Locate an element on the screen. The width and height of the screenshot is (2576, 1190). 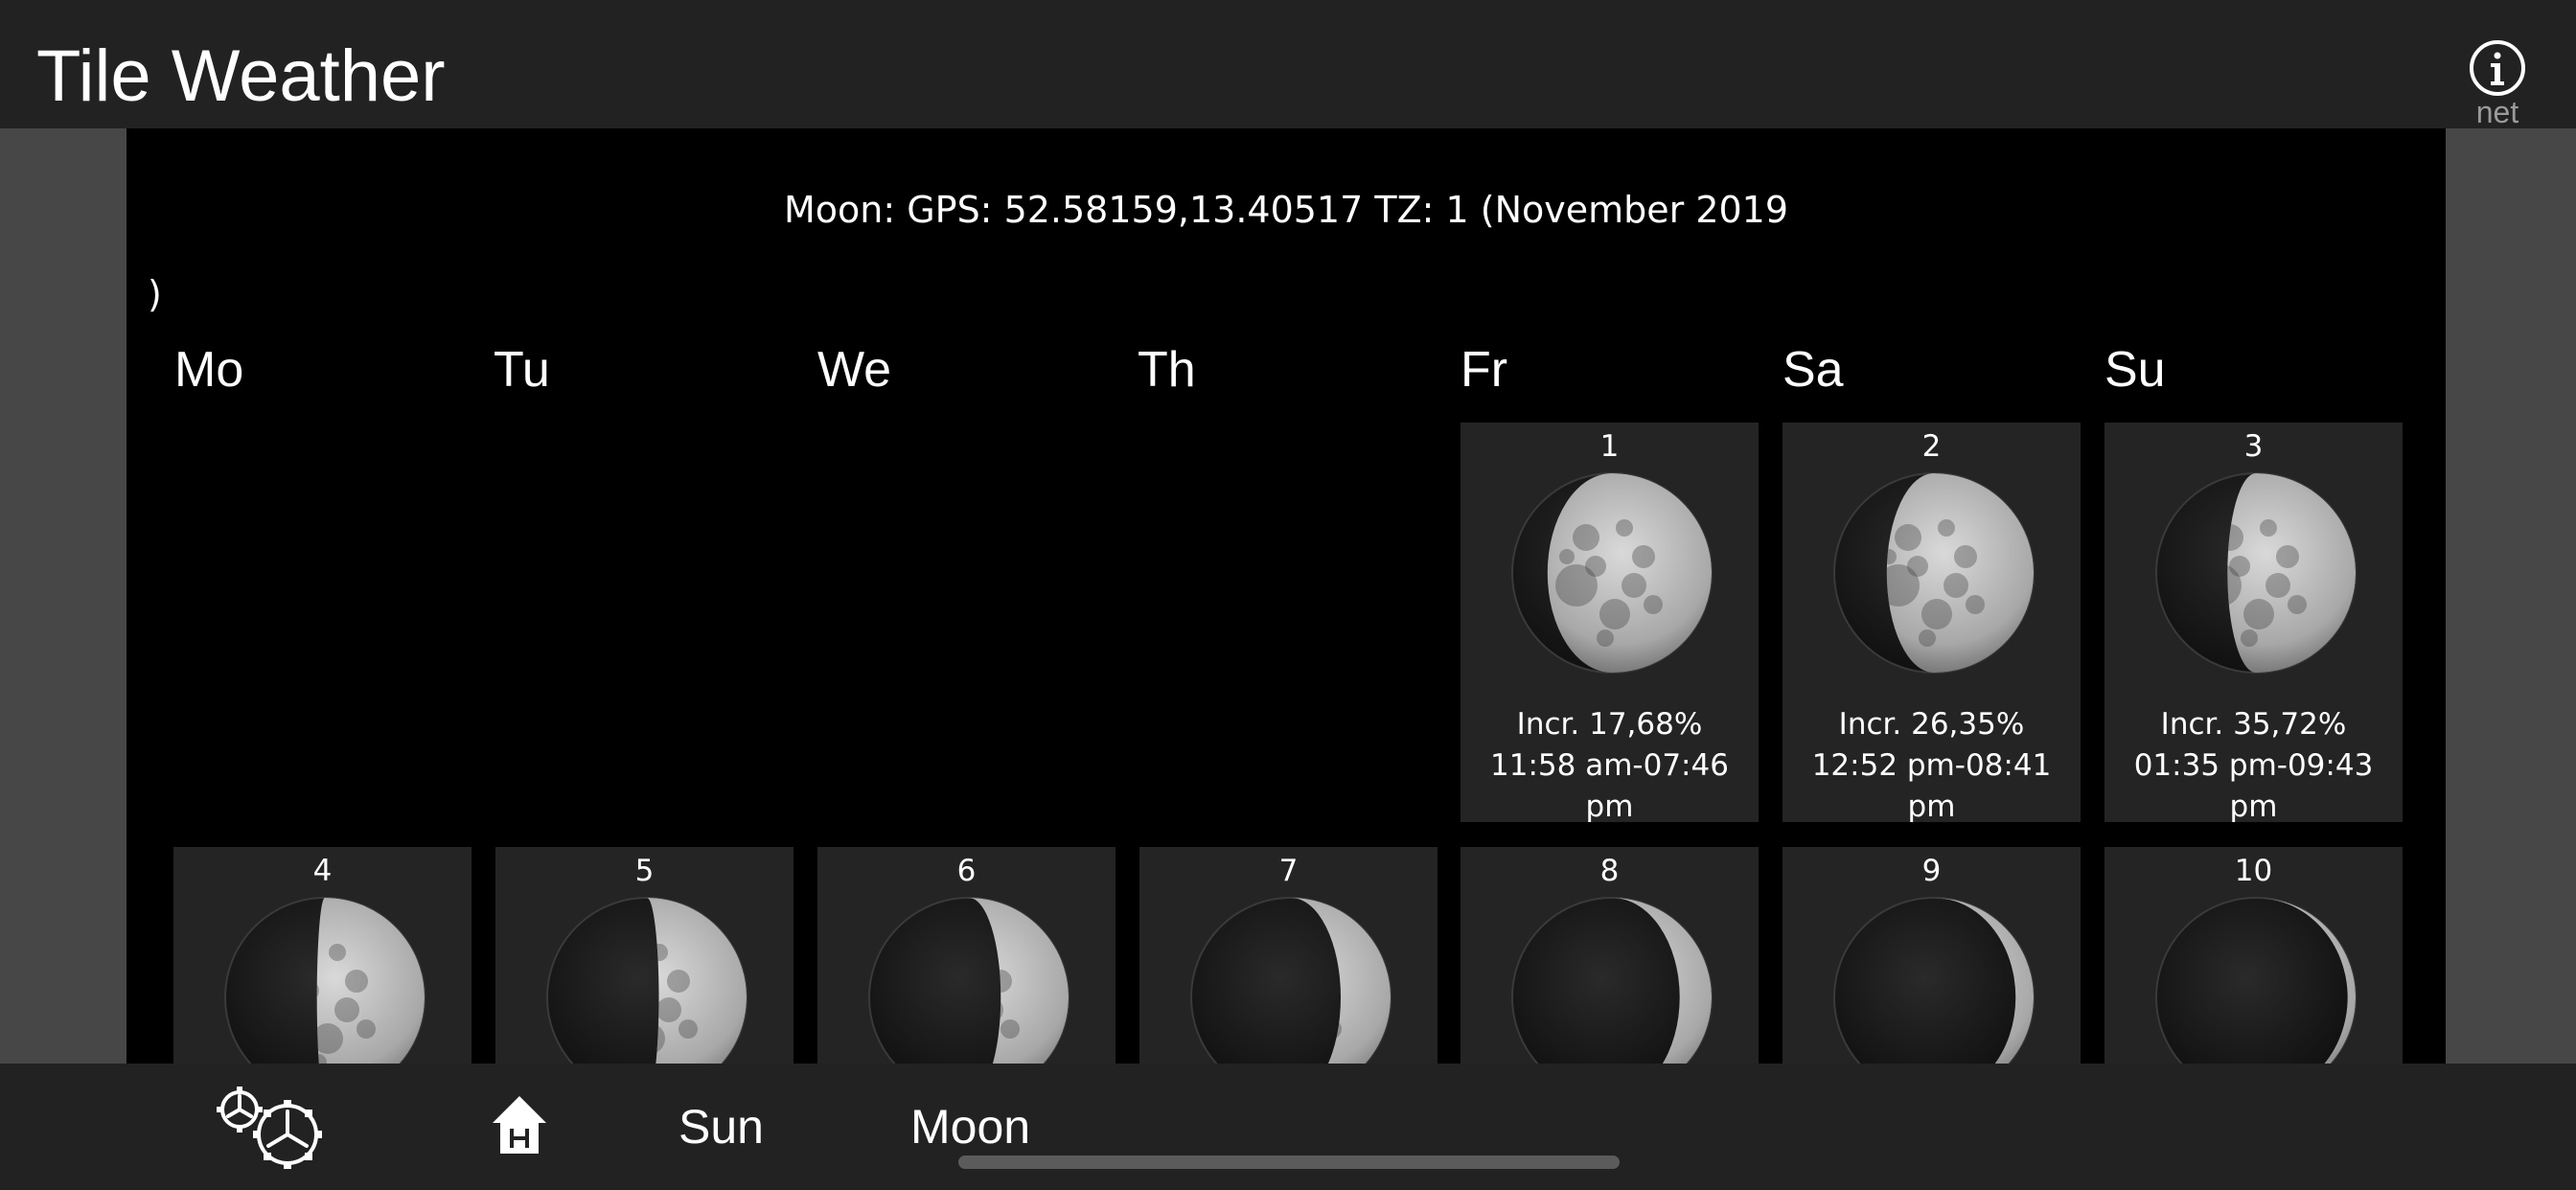
day-cell: 6 is located at coordinates (966, 956).